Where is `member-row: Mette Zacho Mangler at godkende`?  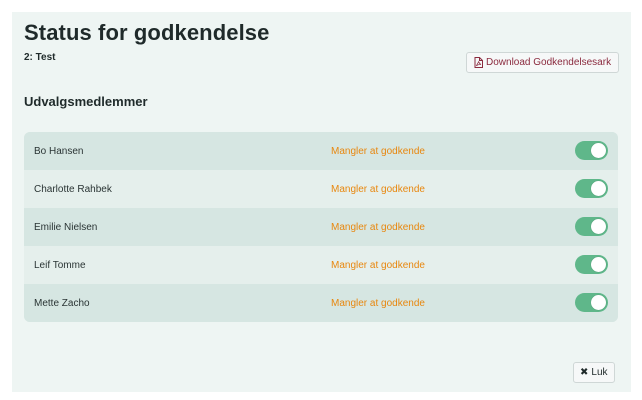 member-row: Mette Zacho Mangler at godkende is located at coordinates (321, 303).